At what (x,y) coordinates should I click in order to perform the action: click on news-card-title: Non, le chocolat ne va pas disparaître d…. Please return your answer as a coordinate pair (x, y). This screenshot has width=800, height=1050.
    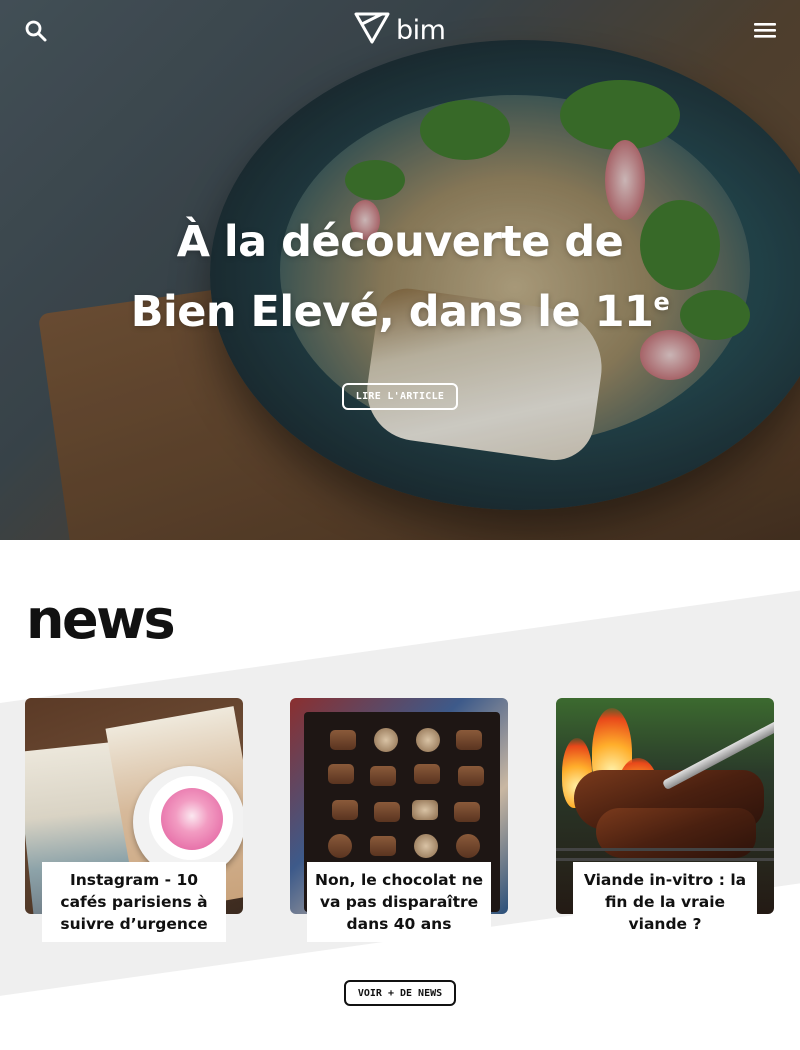
    Looking at the image, I should click on (399, 902).